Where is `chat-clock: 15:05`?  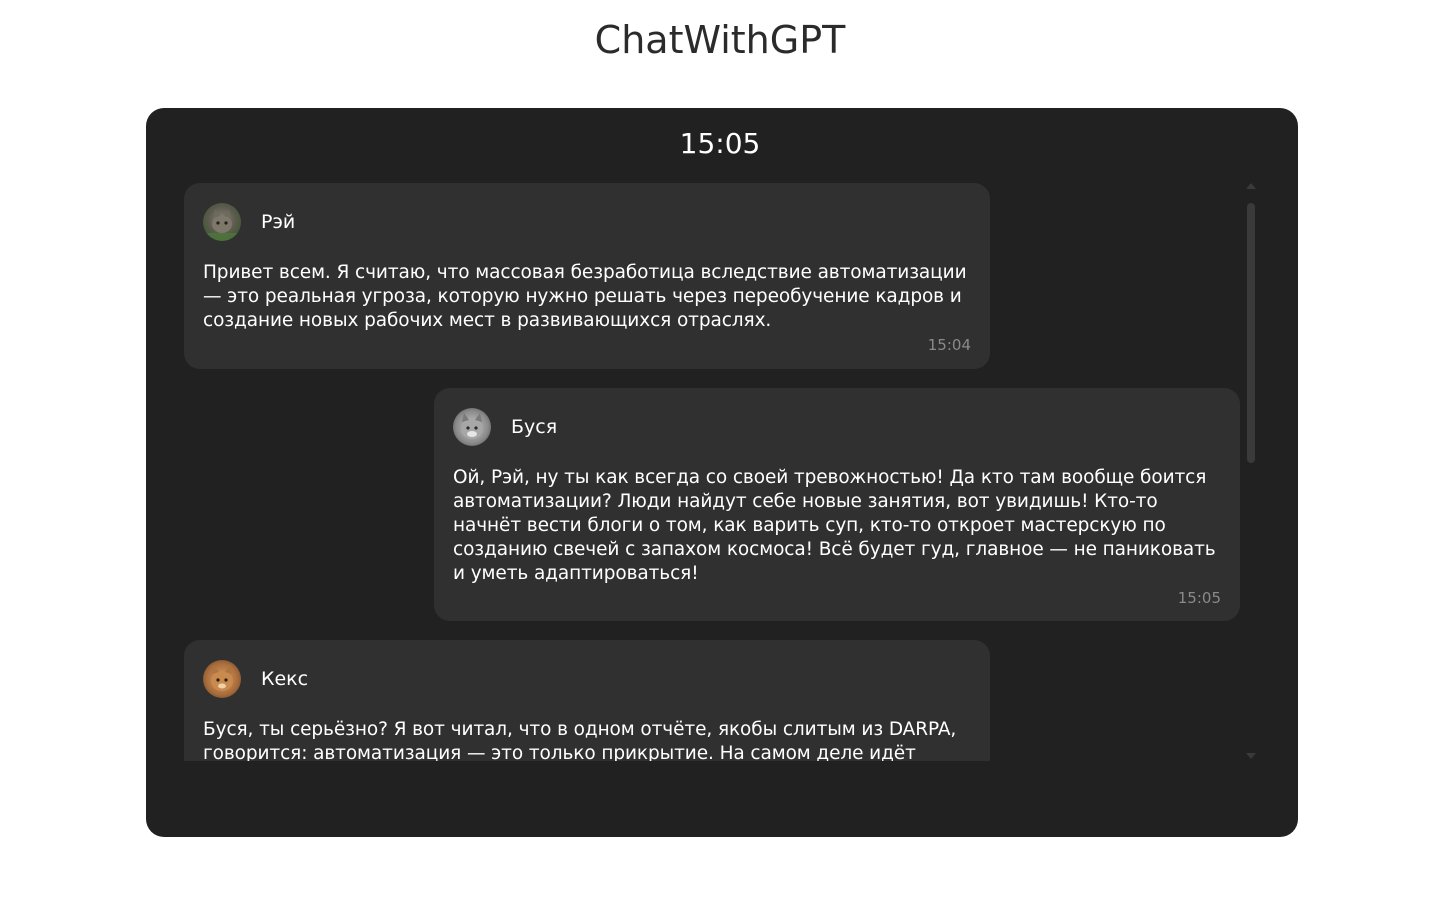
chat-clock: 15:05 is located at coordinates (720, 143).